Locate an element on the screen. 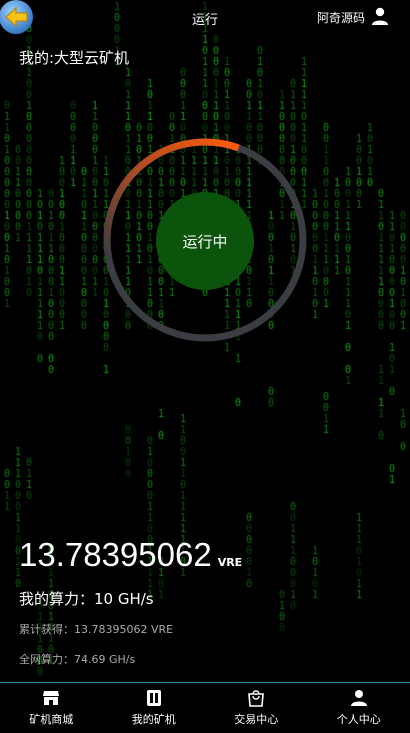 Image resolution: width=410 pixels, height=733 pixels. tab-label: 矿机商城 is located at coordinates (51, 719).